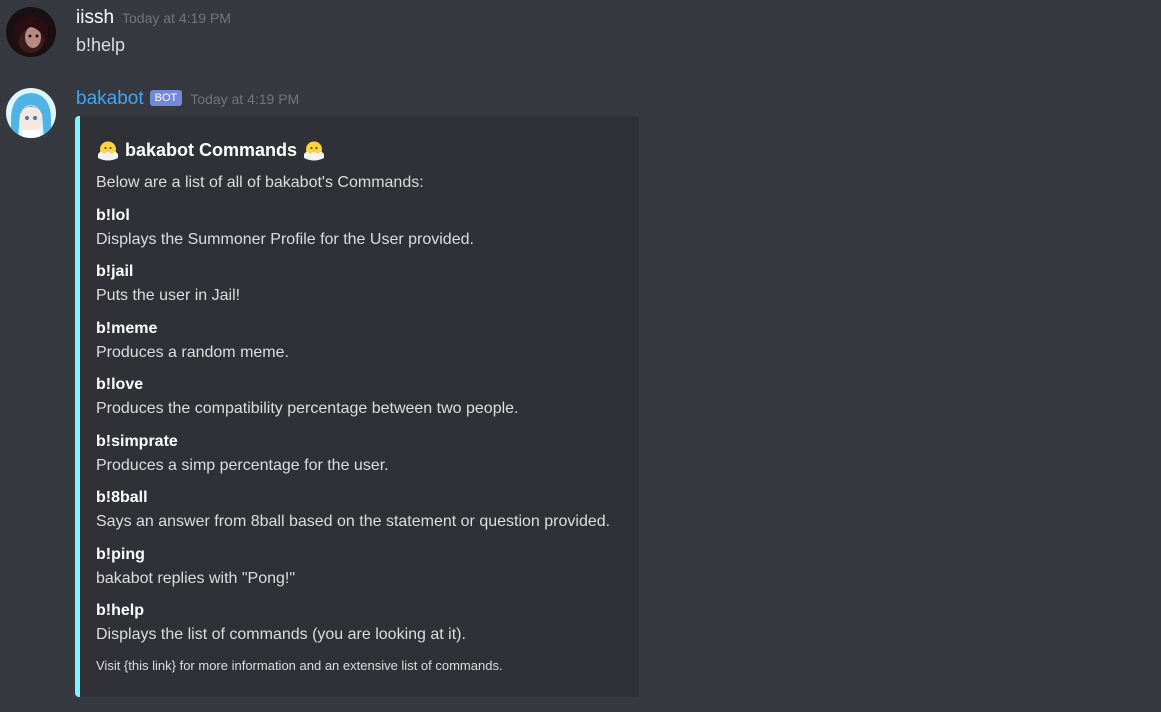 The image size is (1161, 712). I want to click on avatar-iissh, so click(31, 32).